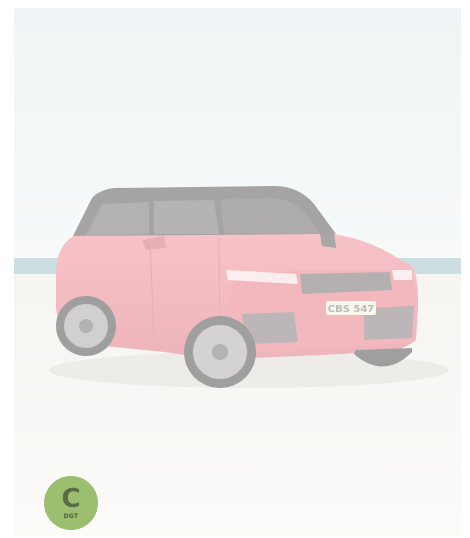  I want to click on energy-label-badge: C DGT, so click(71, 503).